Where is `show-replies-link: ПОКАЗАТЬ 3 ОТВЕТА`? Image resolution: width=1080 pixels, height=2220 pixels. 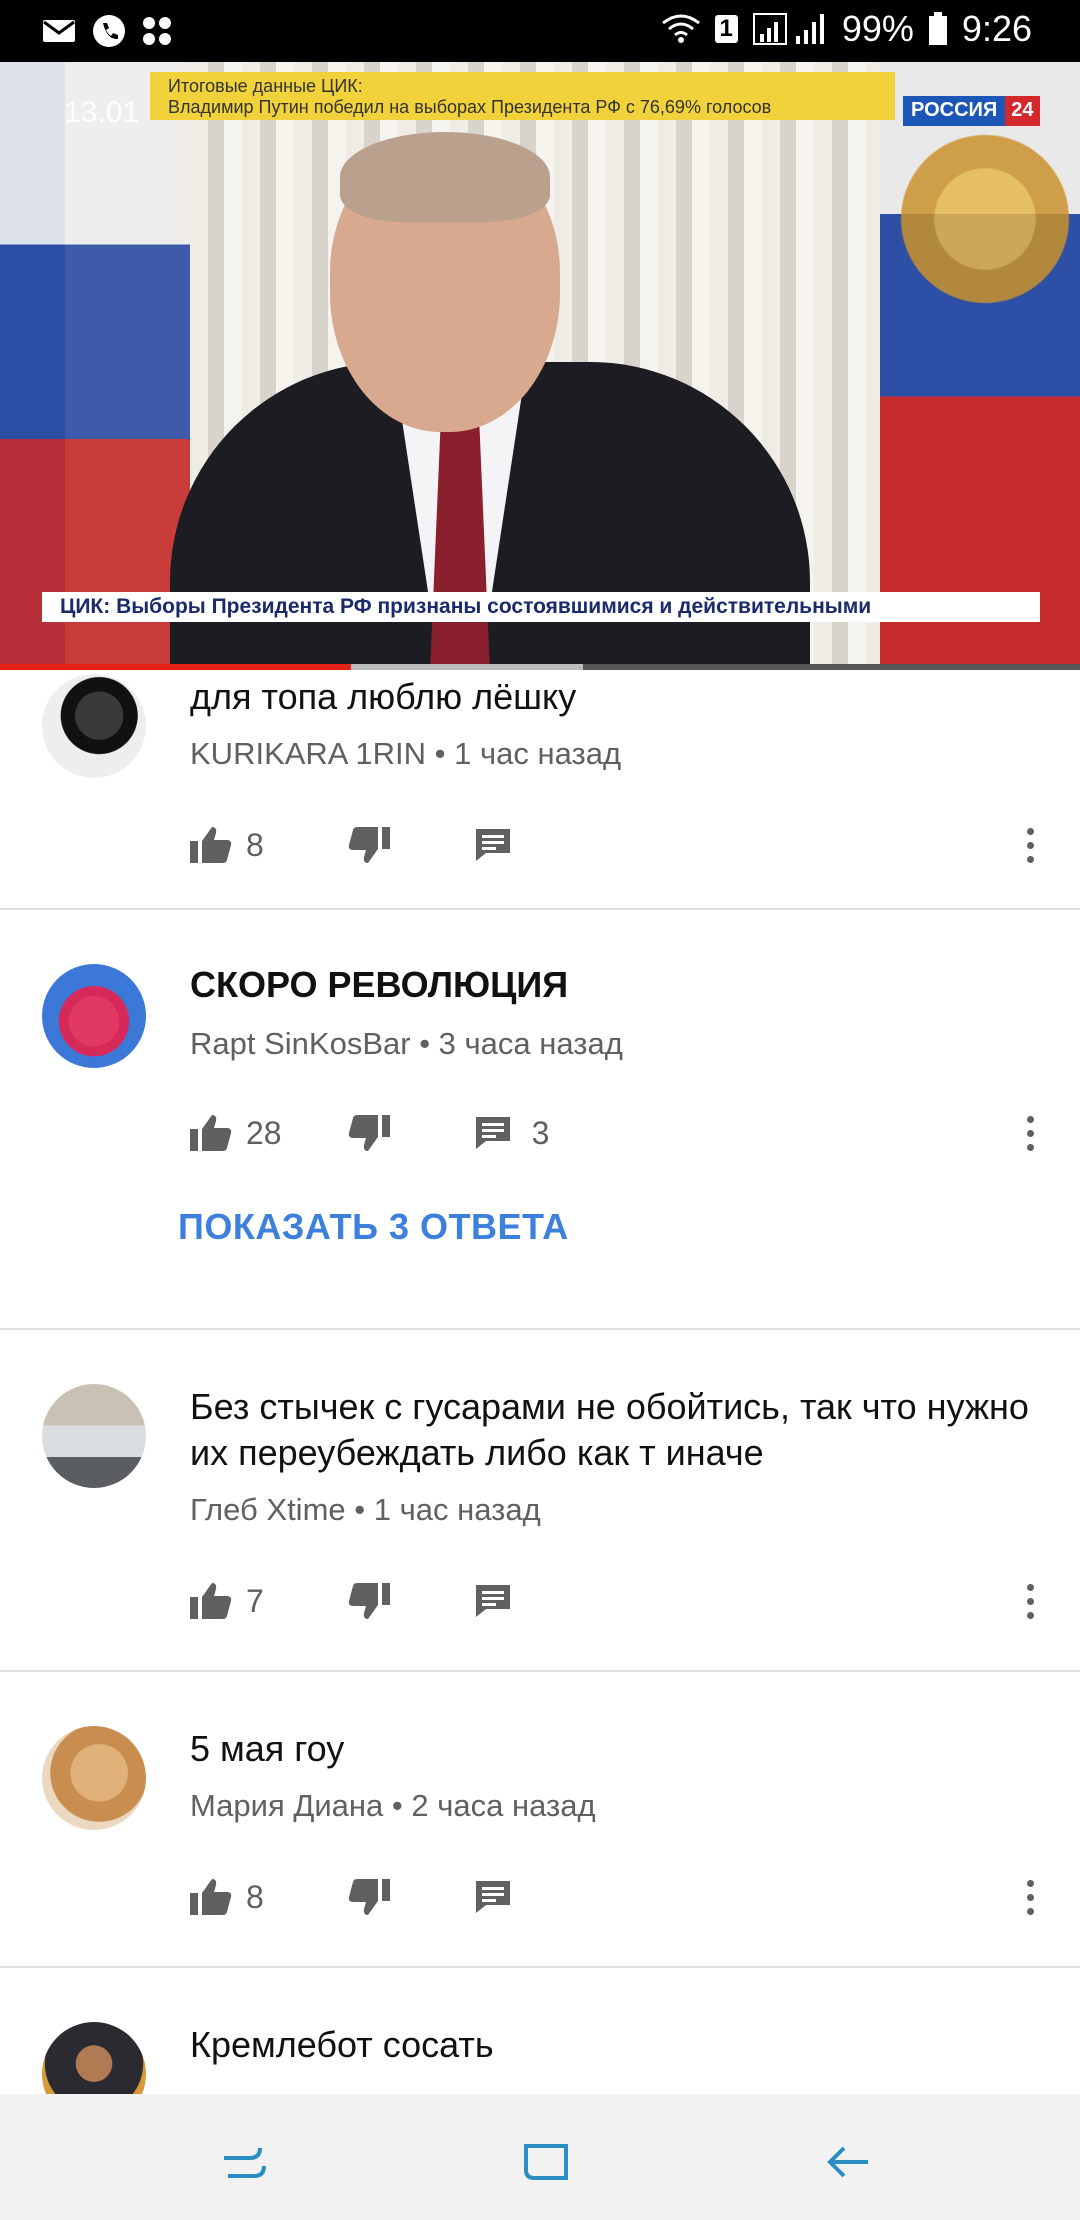
show-replies-link: ПОКАЗАТЬ 3 ОТВЕТА is located at coordinates (373, 1227).